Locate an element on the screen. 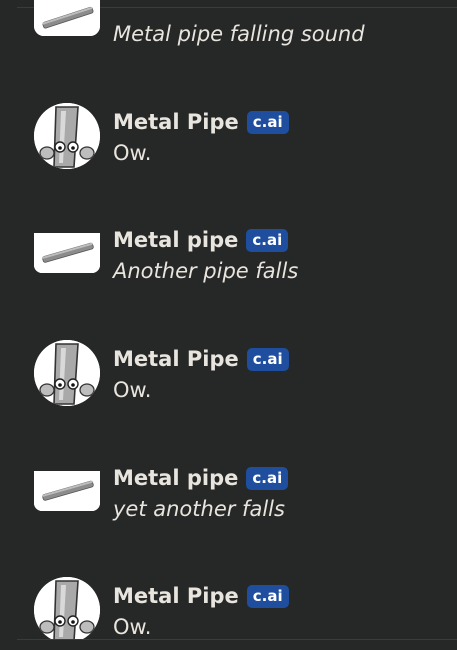 The height and width of the screenshot is (650, 457). bottom-divider is located at coordinates (237, 639).